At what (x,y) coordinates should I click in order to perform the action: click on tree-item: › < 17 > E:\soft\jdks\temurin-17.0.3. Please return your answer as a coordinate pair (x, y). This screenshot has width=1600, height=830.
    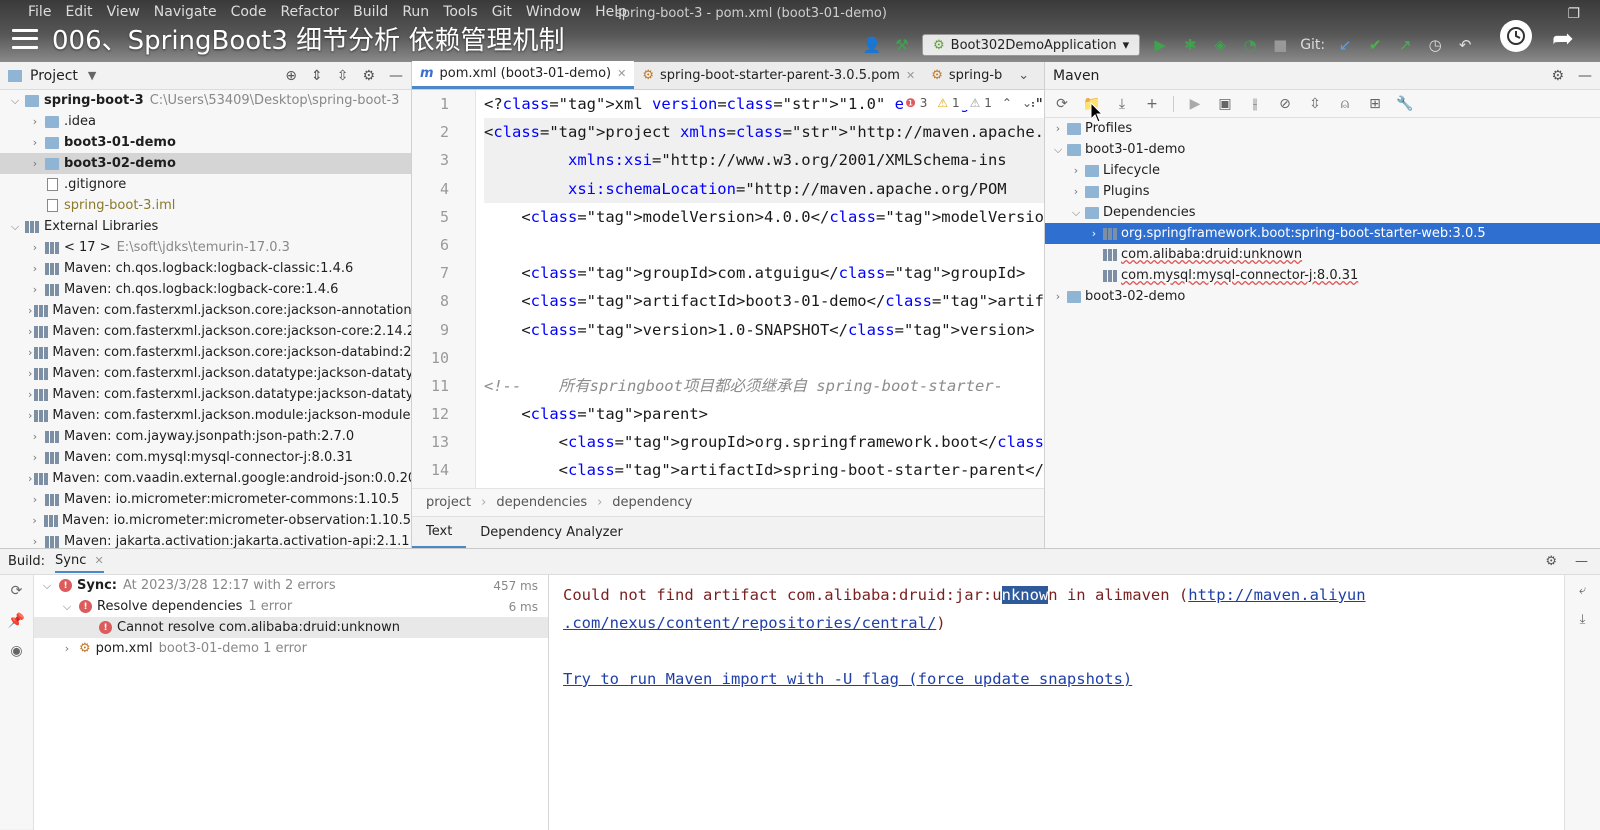
    Looking at the image, I should click on (205, 247).